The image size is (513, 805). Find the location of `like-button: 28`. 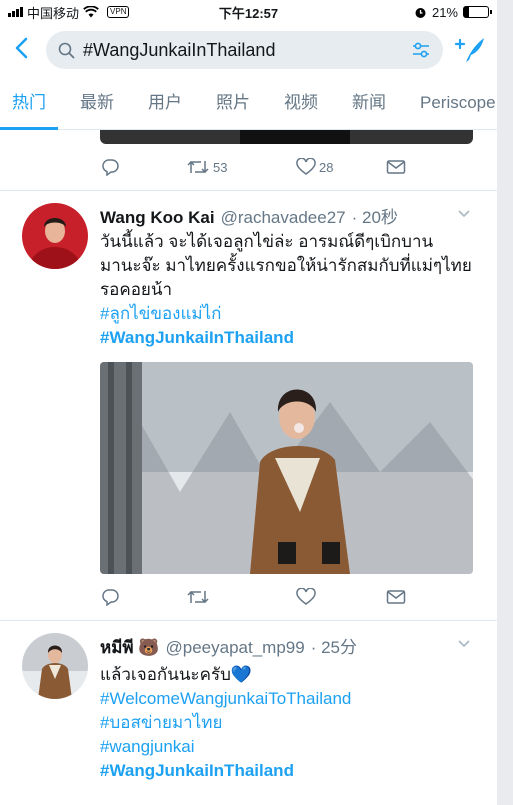

like-button: 28 is located at coordinates (341, 167).